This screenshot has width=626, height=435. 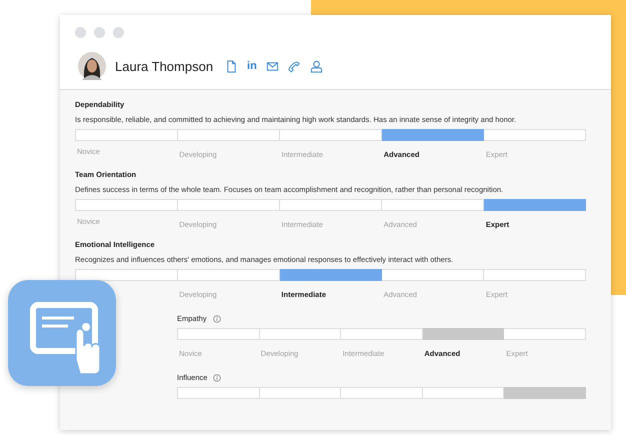 What do you see at coordinates (294, 66) in the screenshot?
I see `phone-icon` at bounding box center [294, 66].